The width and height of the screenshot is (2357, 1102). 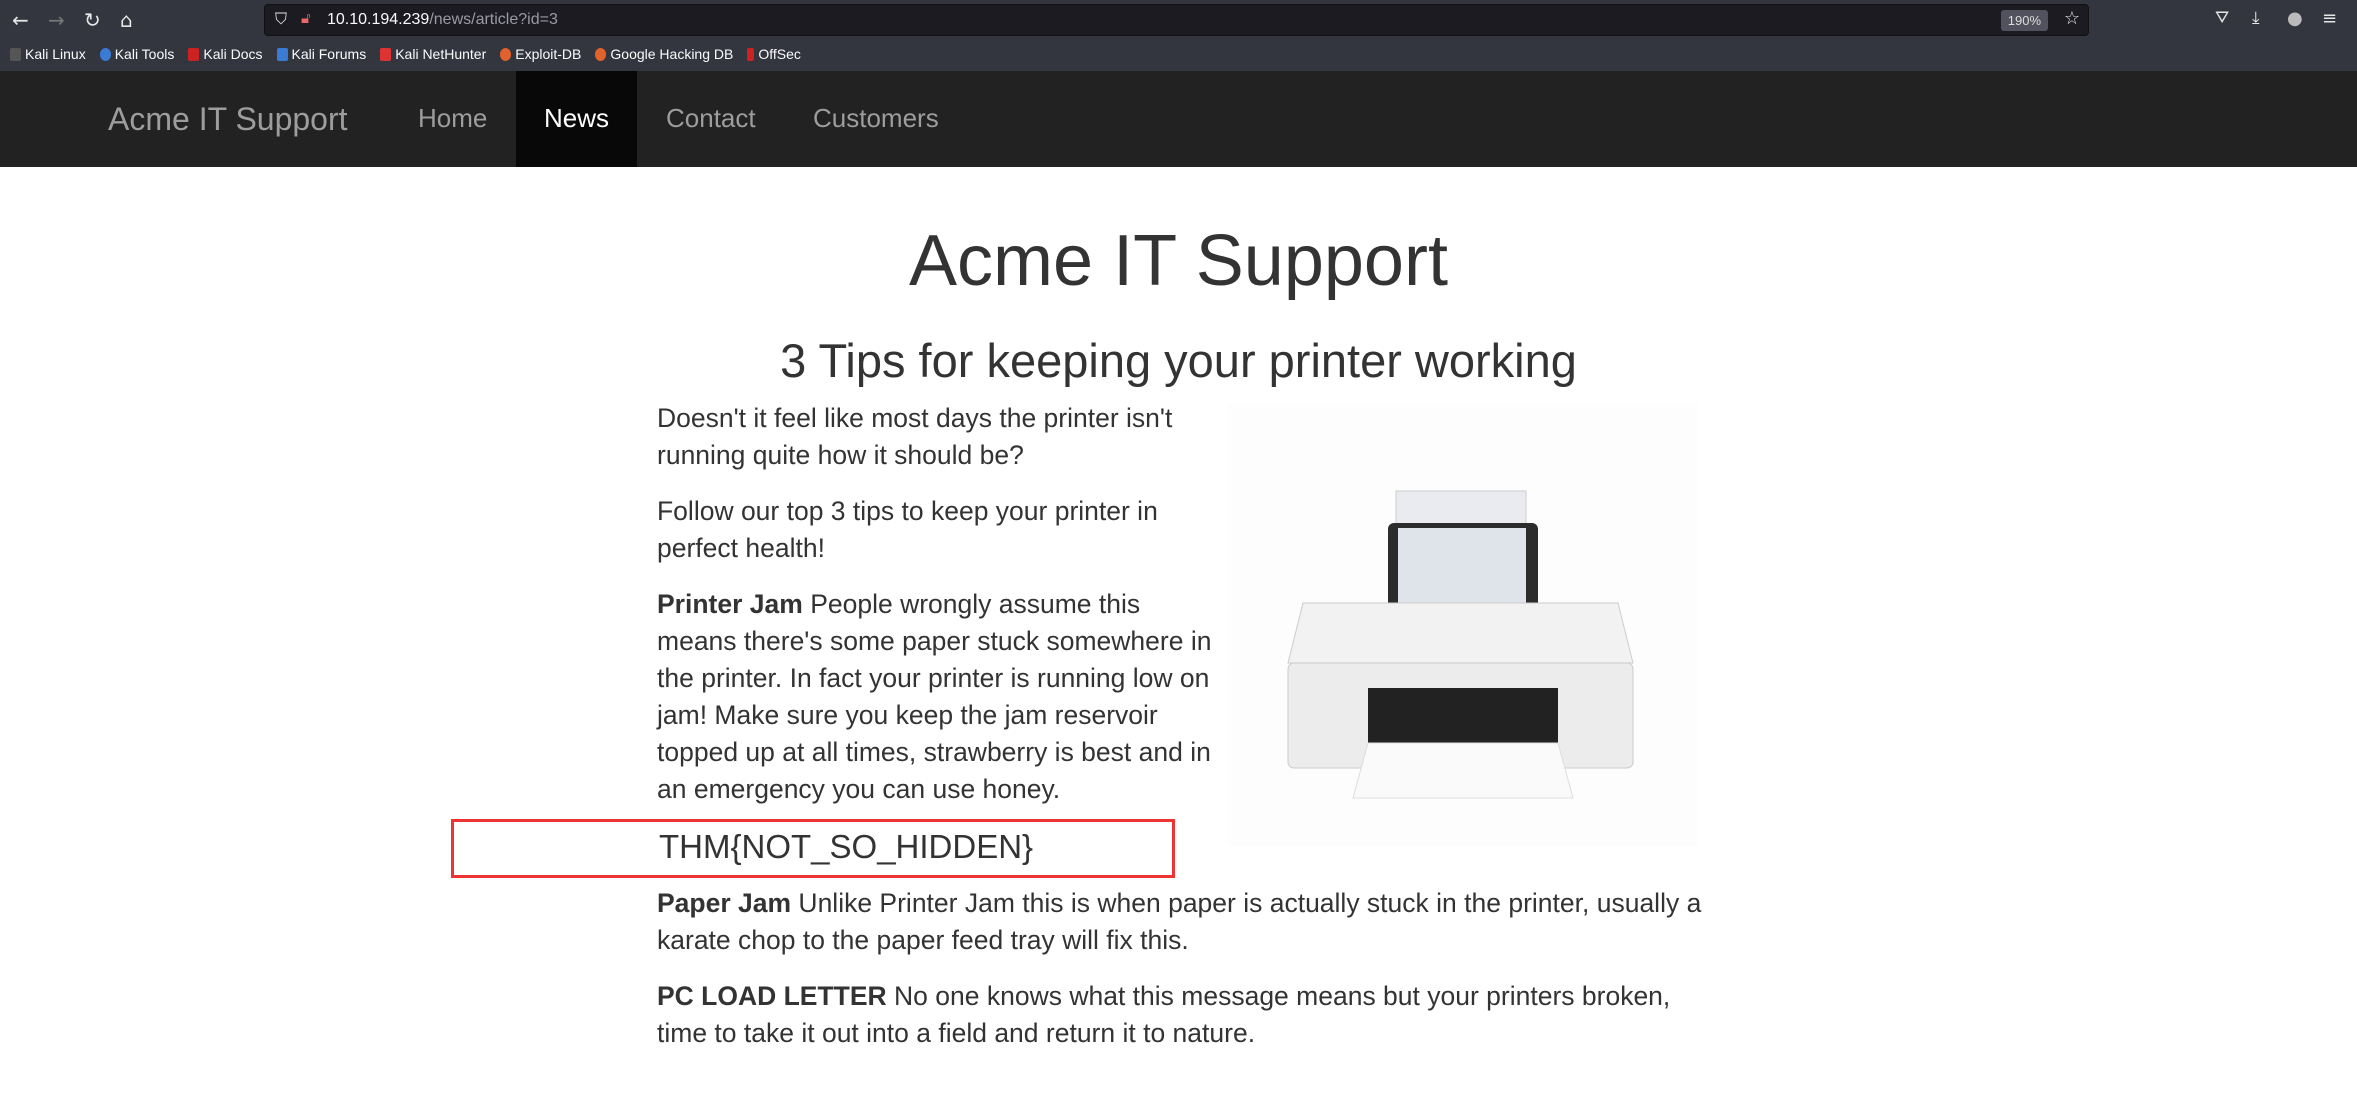 I want to click on nav-news: News, so click(x=577, y=119).